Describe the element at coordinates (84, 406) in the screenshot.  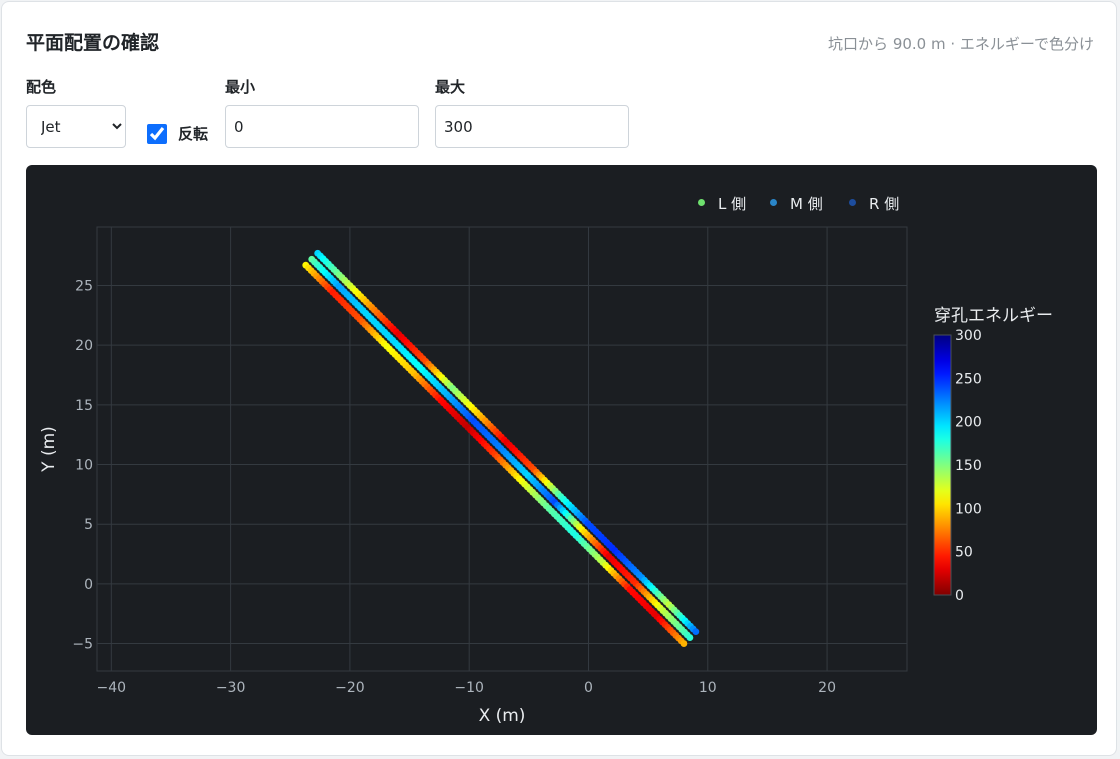
I see `y-tick-label: 15` at that location.